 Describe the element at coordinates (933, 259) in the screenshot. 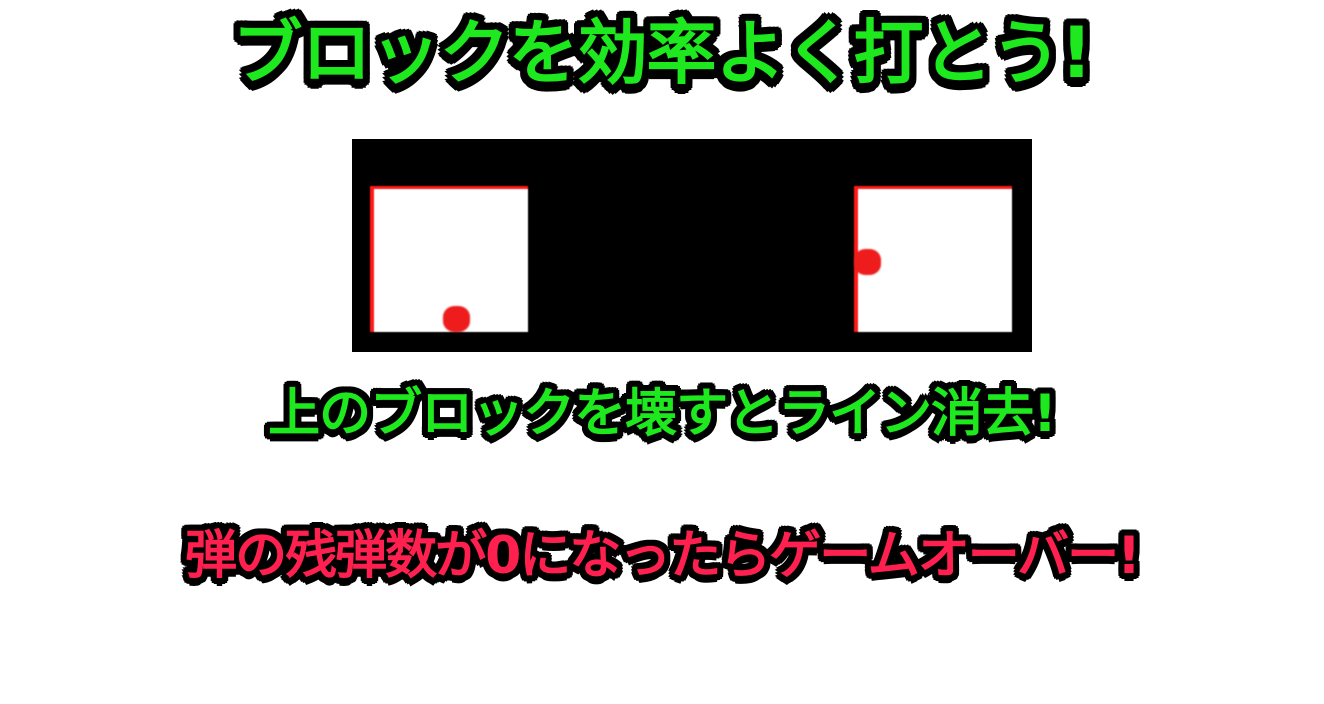

I see `block-panel-right` at that location.